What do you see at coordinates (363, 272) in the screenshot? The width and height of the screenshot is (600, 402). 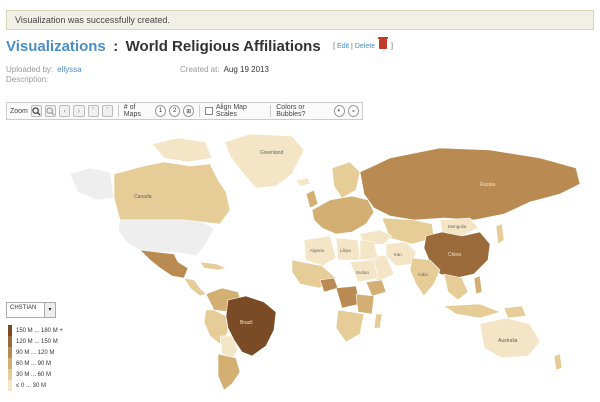 I see `map-label-sudan: Sudan` at bounding box center [363, 272].